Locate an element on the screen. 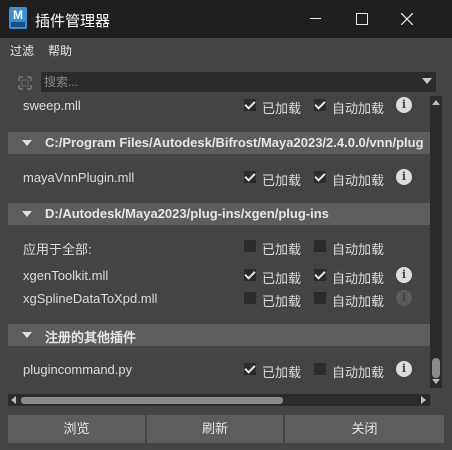  close-glyph is located at coordinates (407, 19).